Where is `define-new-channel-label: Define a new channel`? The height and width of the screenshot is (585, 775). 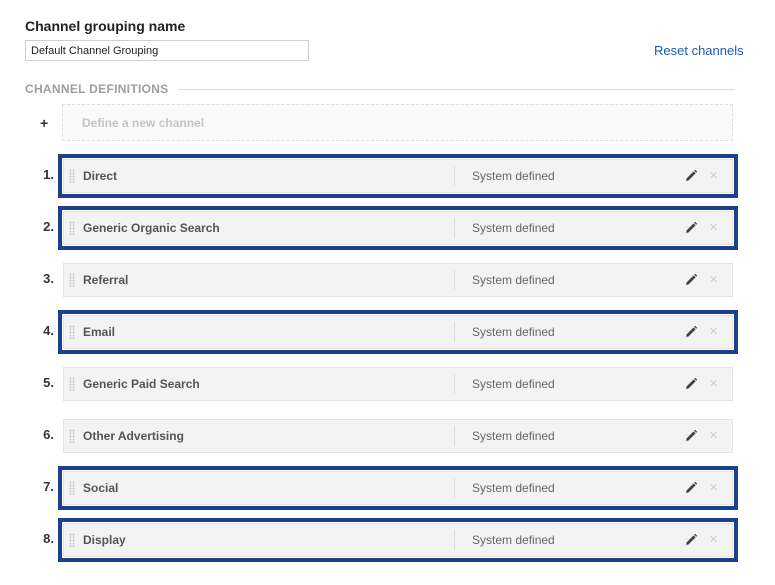 define-new-channel-label: Define a new channel is located at coordinates (143, 122).